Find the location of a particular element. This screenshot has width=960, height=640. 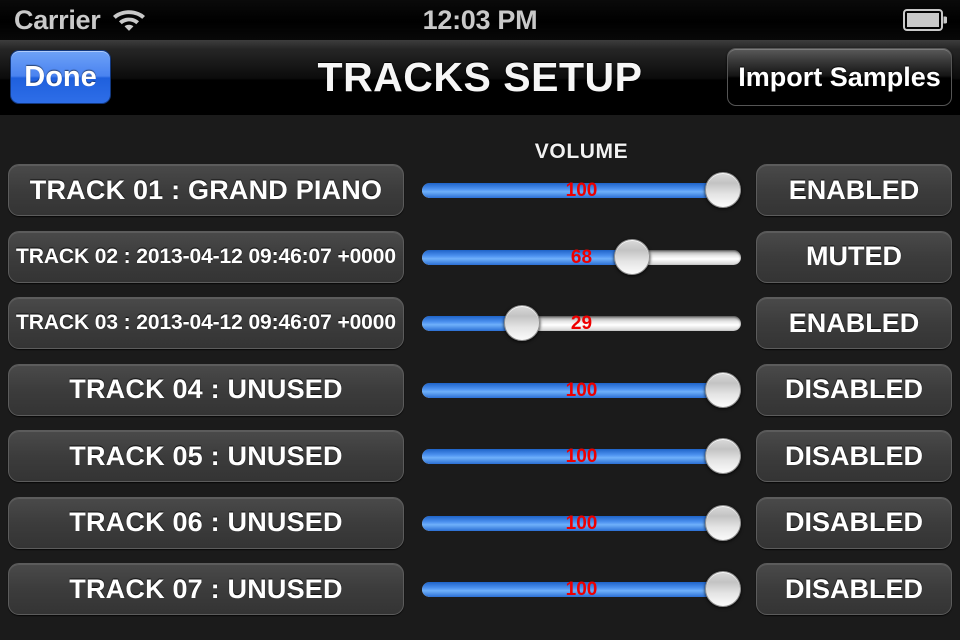

volume-slider: 68 is located at coordinates (581, 256).